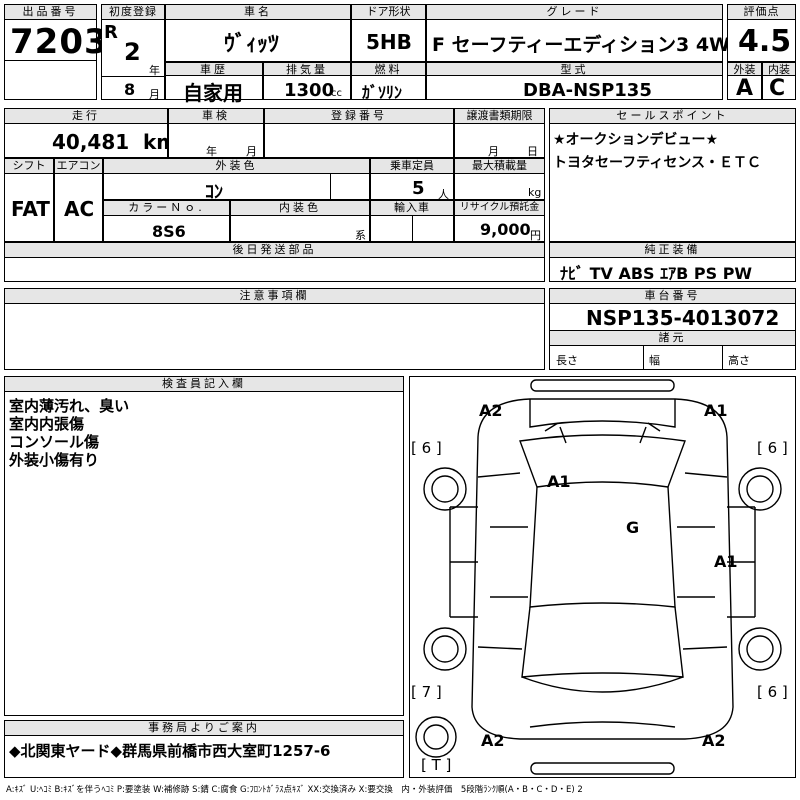 The width and height of the screenshot is (800, 800). What do you see at coordinates (499, 166) in the screenshot?
I see `max-load-header: 最大積載量` at bounding box center [499, 166].